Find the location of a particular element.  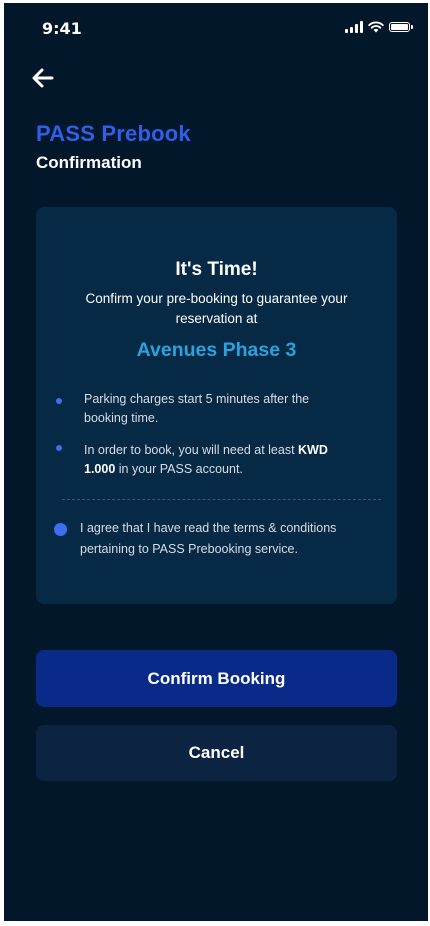

battery-icon is located at coordinates (401, 27).